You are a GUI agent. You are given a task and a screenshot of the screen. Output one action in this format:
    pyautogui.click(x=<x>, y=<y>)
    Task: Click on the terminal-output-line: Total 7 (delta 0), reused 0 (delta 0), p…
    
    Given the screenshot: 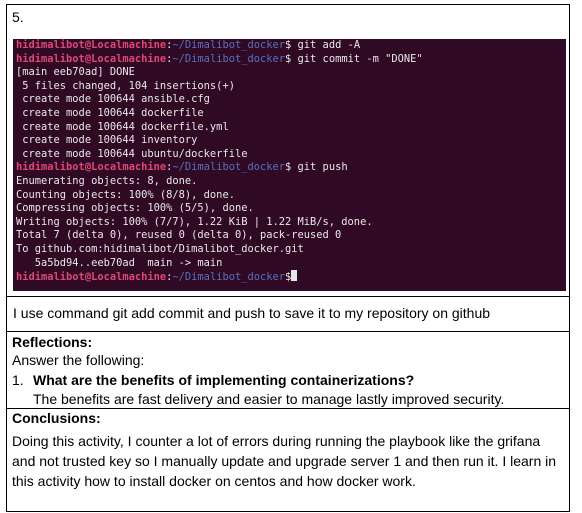 What is the action you would take?
    pyautogui.click(x=179, y=235)
    